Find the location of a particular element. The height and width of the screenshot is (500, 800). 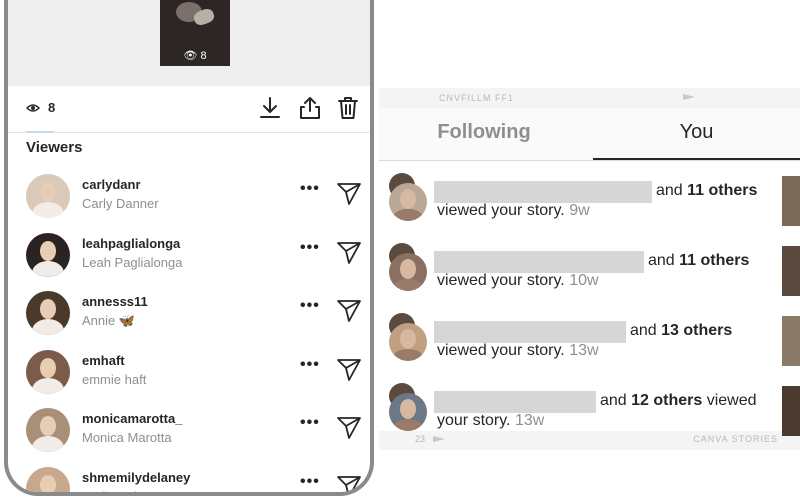

eye-icon is located at coordinates (33, 107).